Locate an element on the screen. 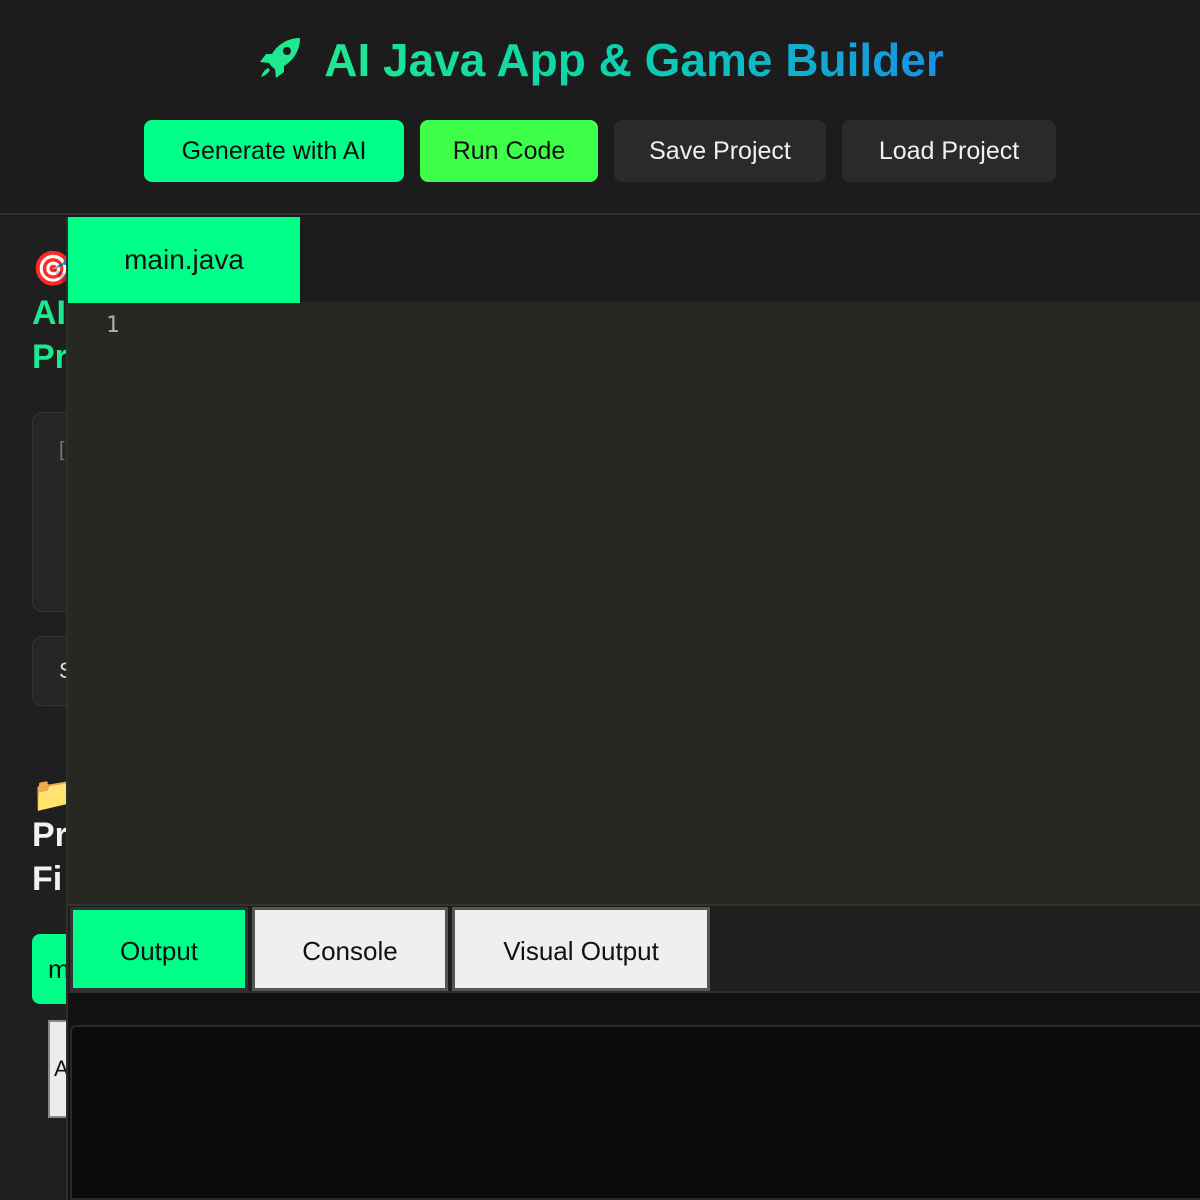  ai-prompt-heading-line1: AI is located at coordinates (49, 313).